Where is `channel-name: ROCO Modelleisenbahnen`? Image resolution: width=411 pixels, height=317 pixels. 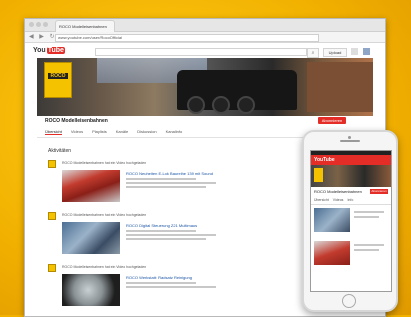 channel-name: ROCO Modelleisenbahnen is located at coordinates (76, 121).